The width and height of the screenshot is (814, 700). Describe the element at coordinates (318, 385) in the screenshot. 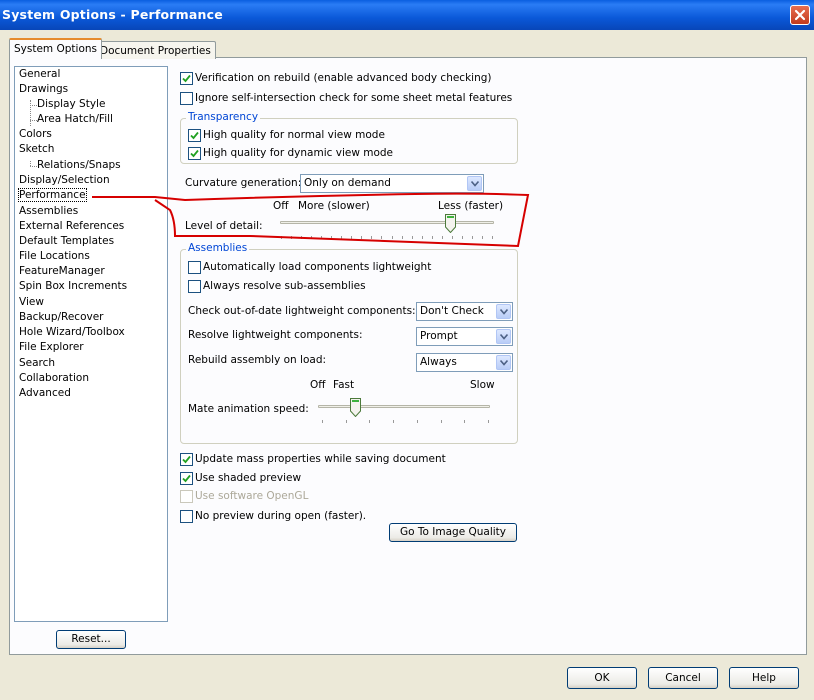

I see `mate-off-label: Off` at that location.